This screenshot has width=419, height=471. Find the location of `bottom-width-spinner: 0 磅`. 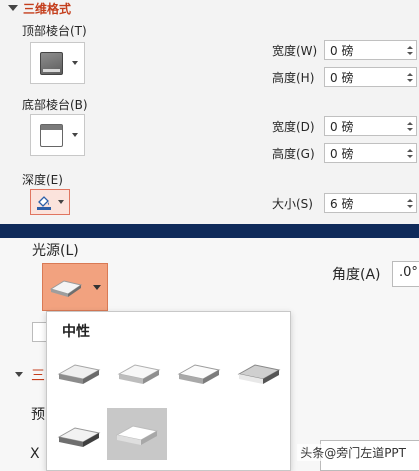

bottom-width-spinner: 0 磅 is located at coordinates (370, 126).